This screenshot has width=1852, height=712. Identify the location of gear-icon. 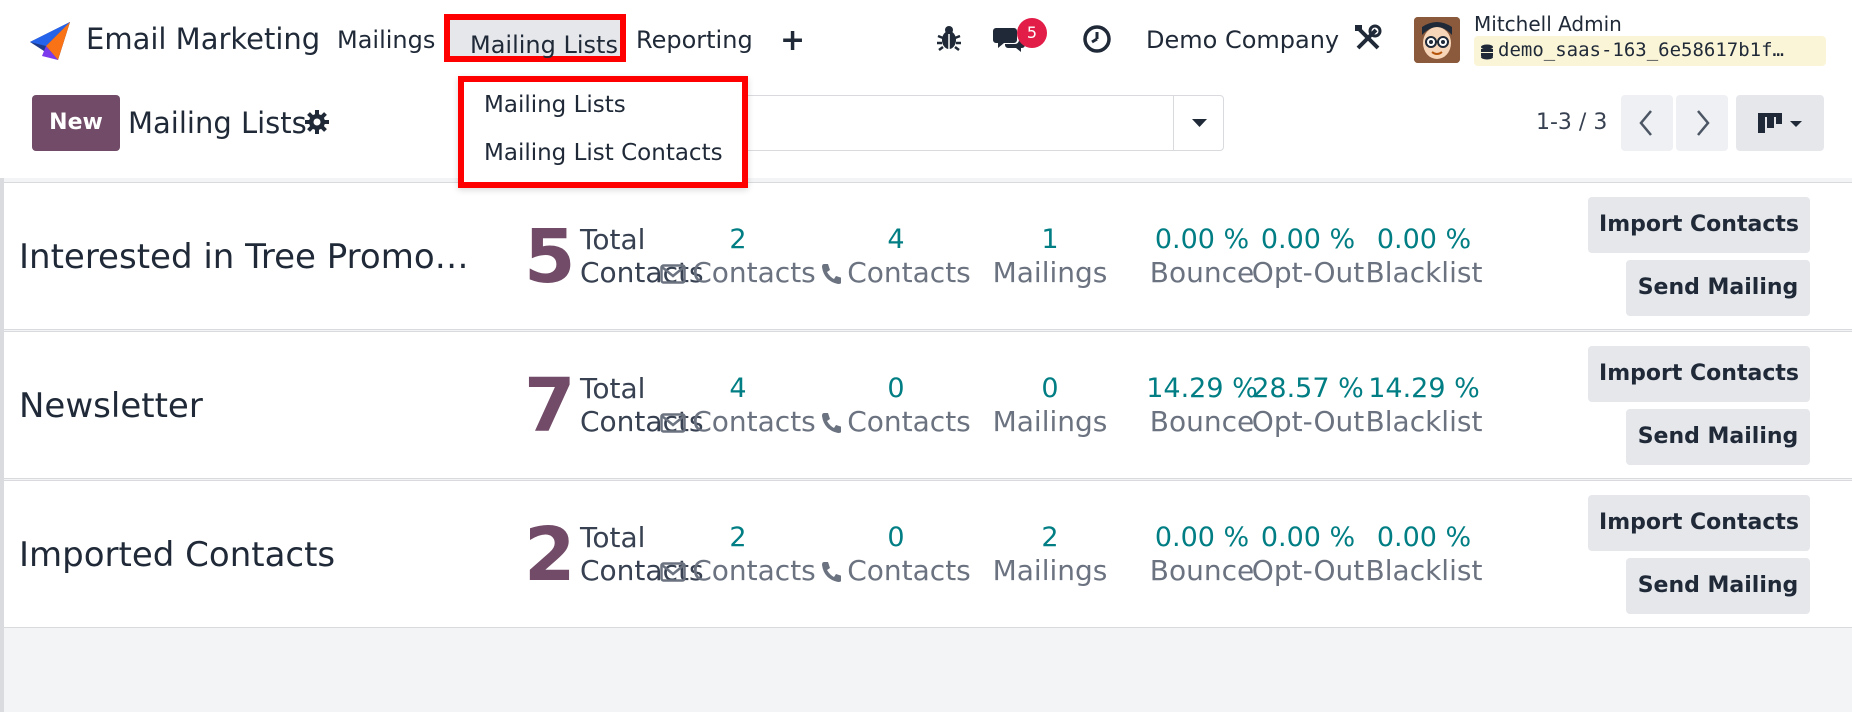
(317, 124).